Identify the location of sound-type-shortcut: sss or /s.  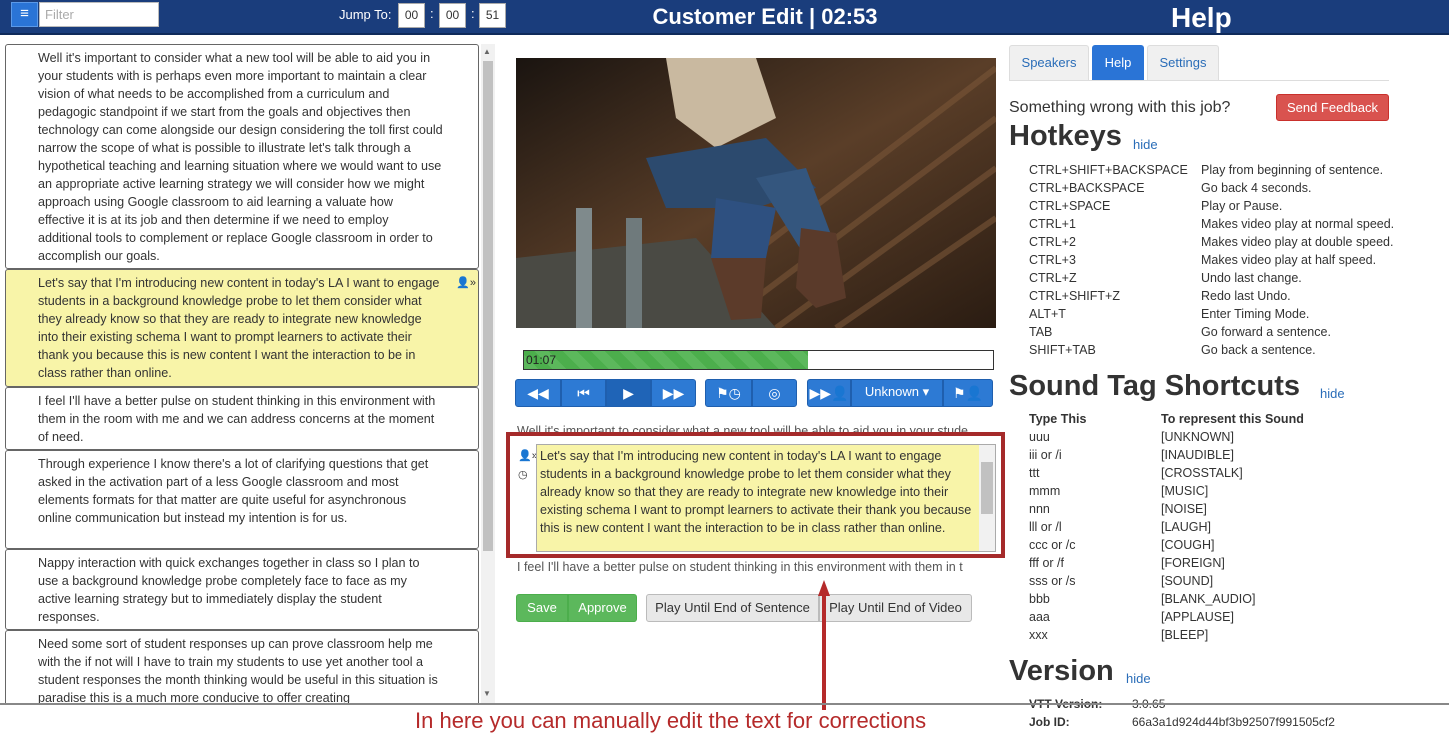
(1052, 581).